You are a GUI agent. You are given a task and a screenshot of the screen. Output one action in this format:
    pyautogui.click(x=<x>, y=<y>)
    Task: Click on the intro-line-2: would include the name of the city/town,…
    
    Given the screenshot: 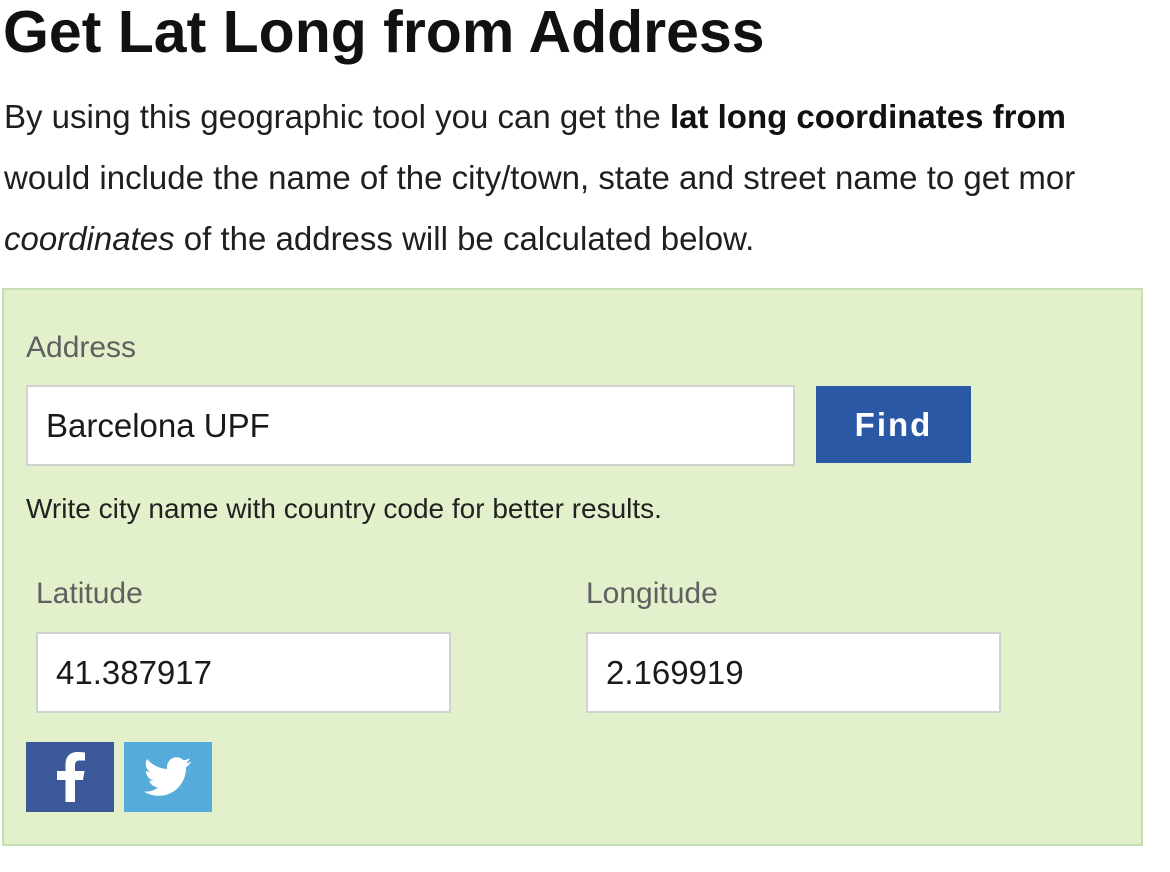 What is the action you would take?
    pyautogui.click(x=540, y=177)
    